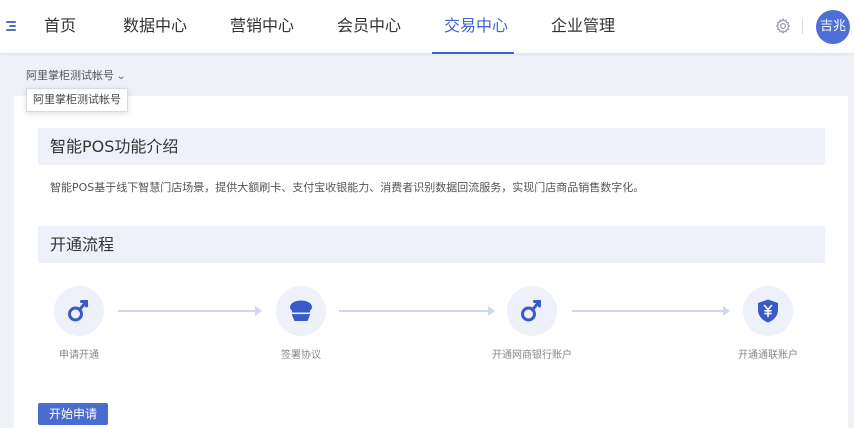 This screenshot has width=854, height=428. I want to click on nav-item-marketing-center: 营销中心, so click(262, 27).